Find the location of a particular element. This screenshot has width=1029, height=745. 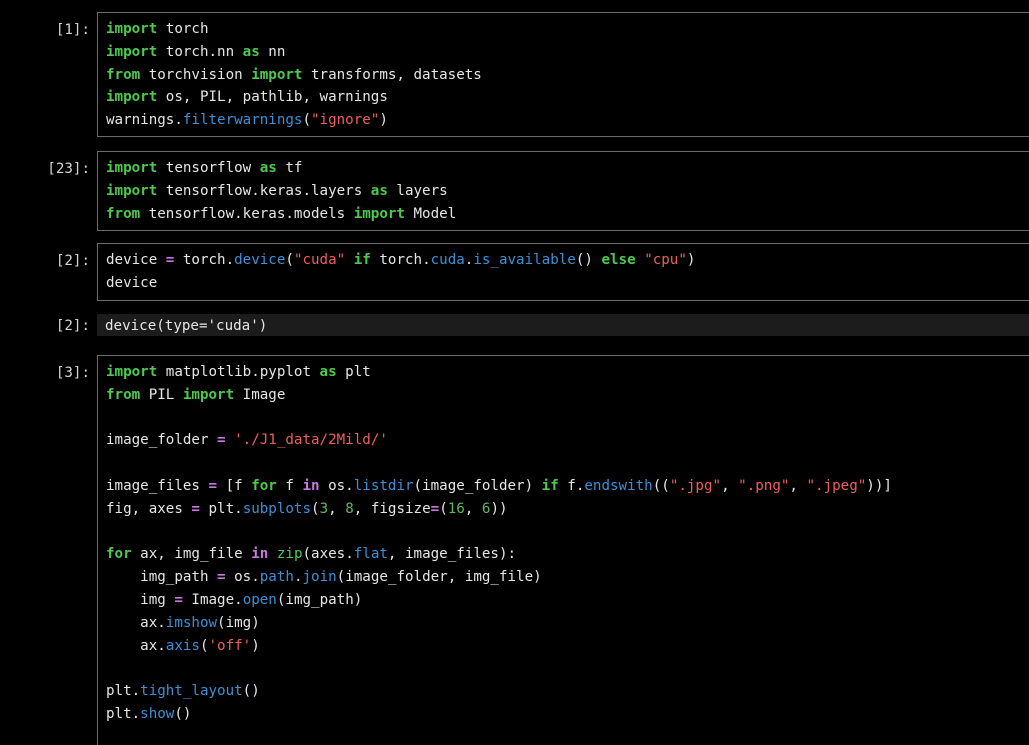

code-token: , image_files): is located at coordinates (452, 554).